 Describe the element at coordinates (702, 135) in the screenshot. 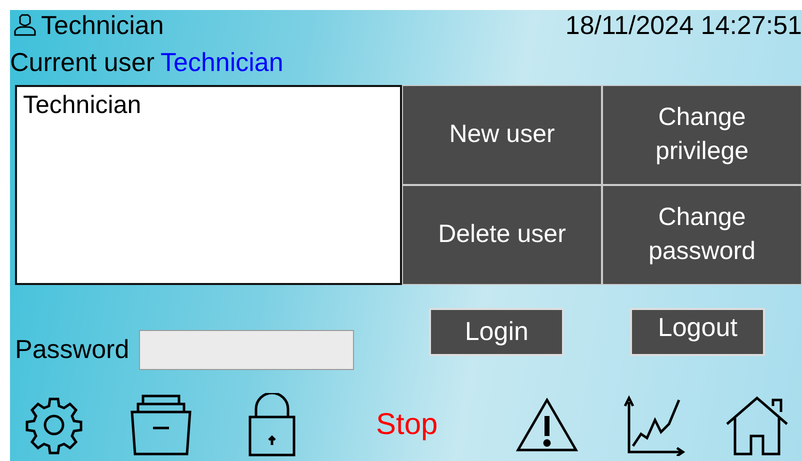

I see `action-button: Change privilege` at that location.